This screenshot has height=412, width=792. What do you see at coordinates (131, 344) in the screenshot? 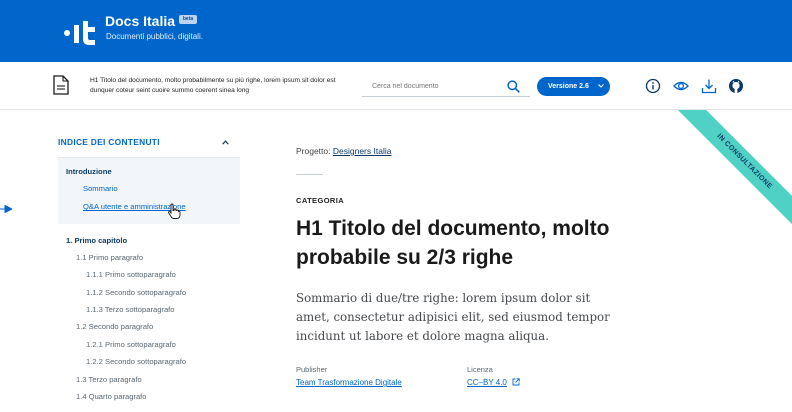
I see `sidebar-item: 1.2.1 Primo sottoparagrafo` at bounding box center [131, 344].